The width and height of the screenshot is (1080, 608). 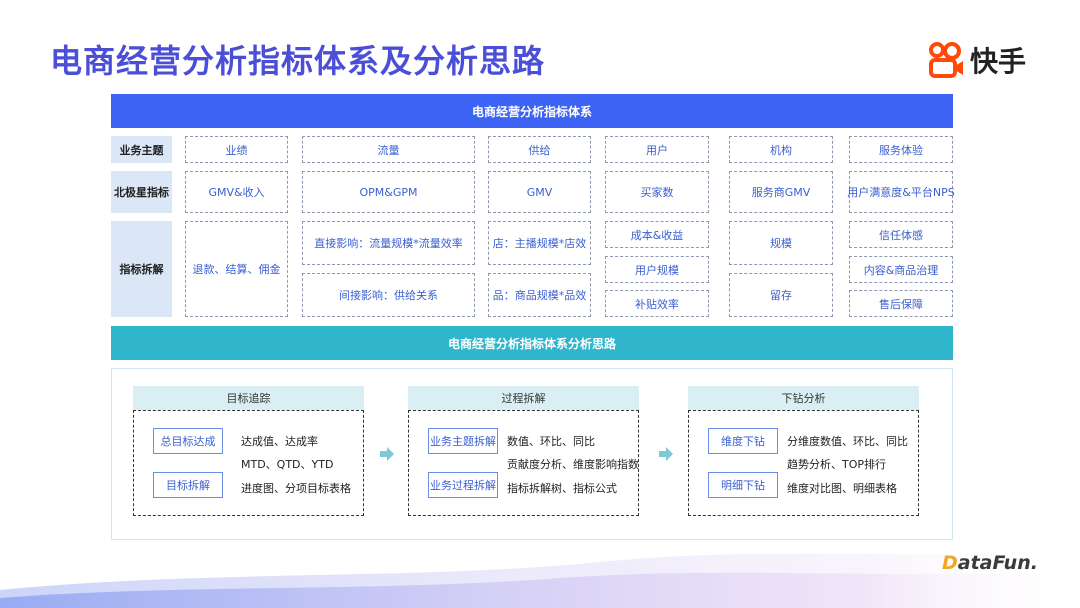 I want to click on breakdown-org-scale: 规模, so click(x=781, y=243).